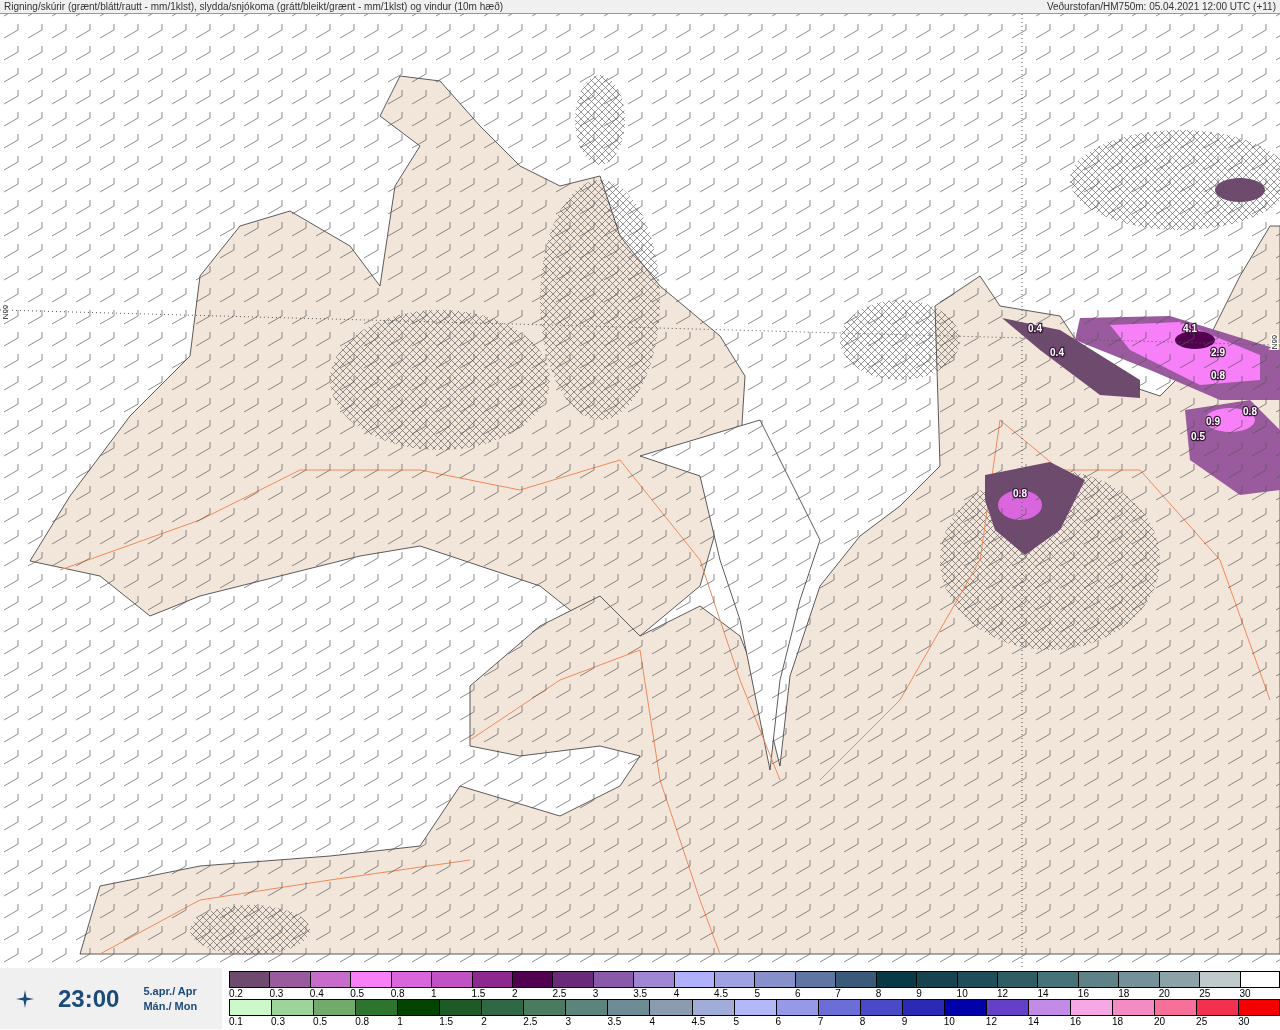  What do you see at coordinates (1213, 421) in the screenshot?
I see `precipitation-value: 0.9` at bounding box center [1213, 421].